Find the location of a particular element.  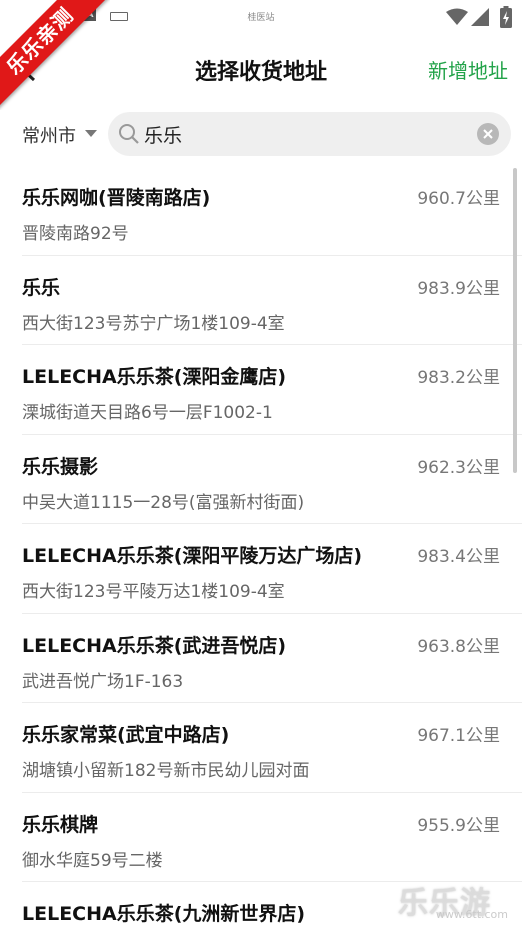

place-address: 西大街123号平陵万达1楼109-4室 is located at coordinates (153, 592).